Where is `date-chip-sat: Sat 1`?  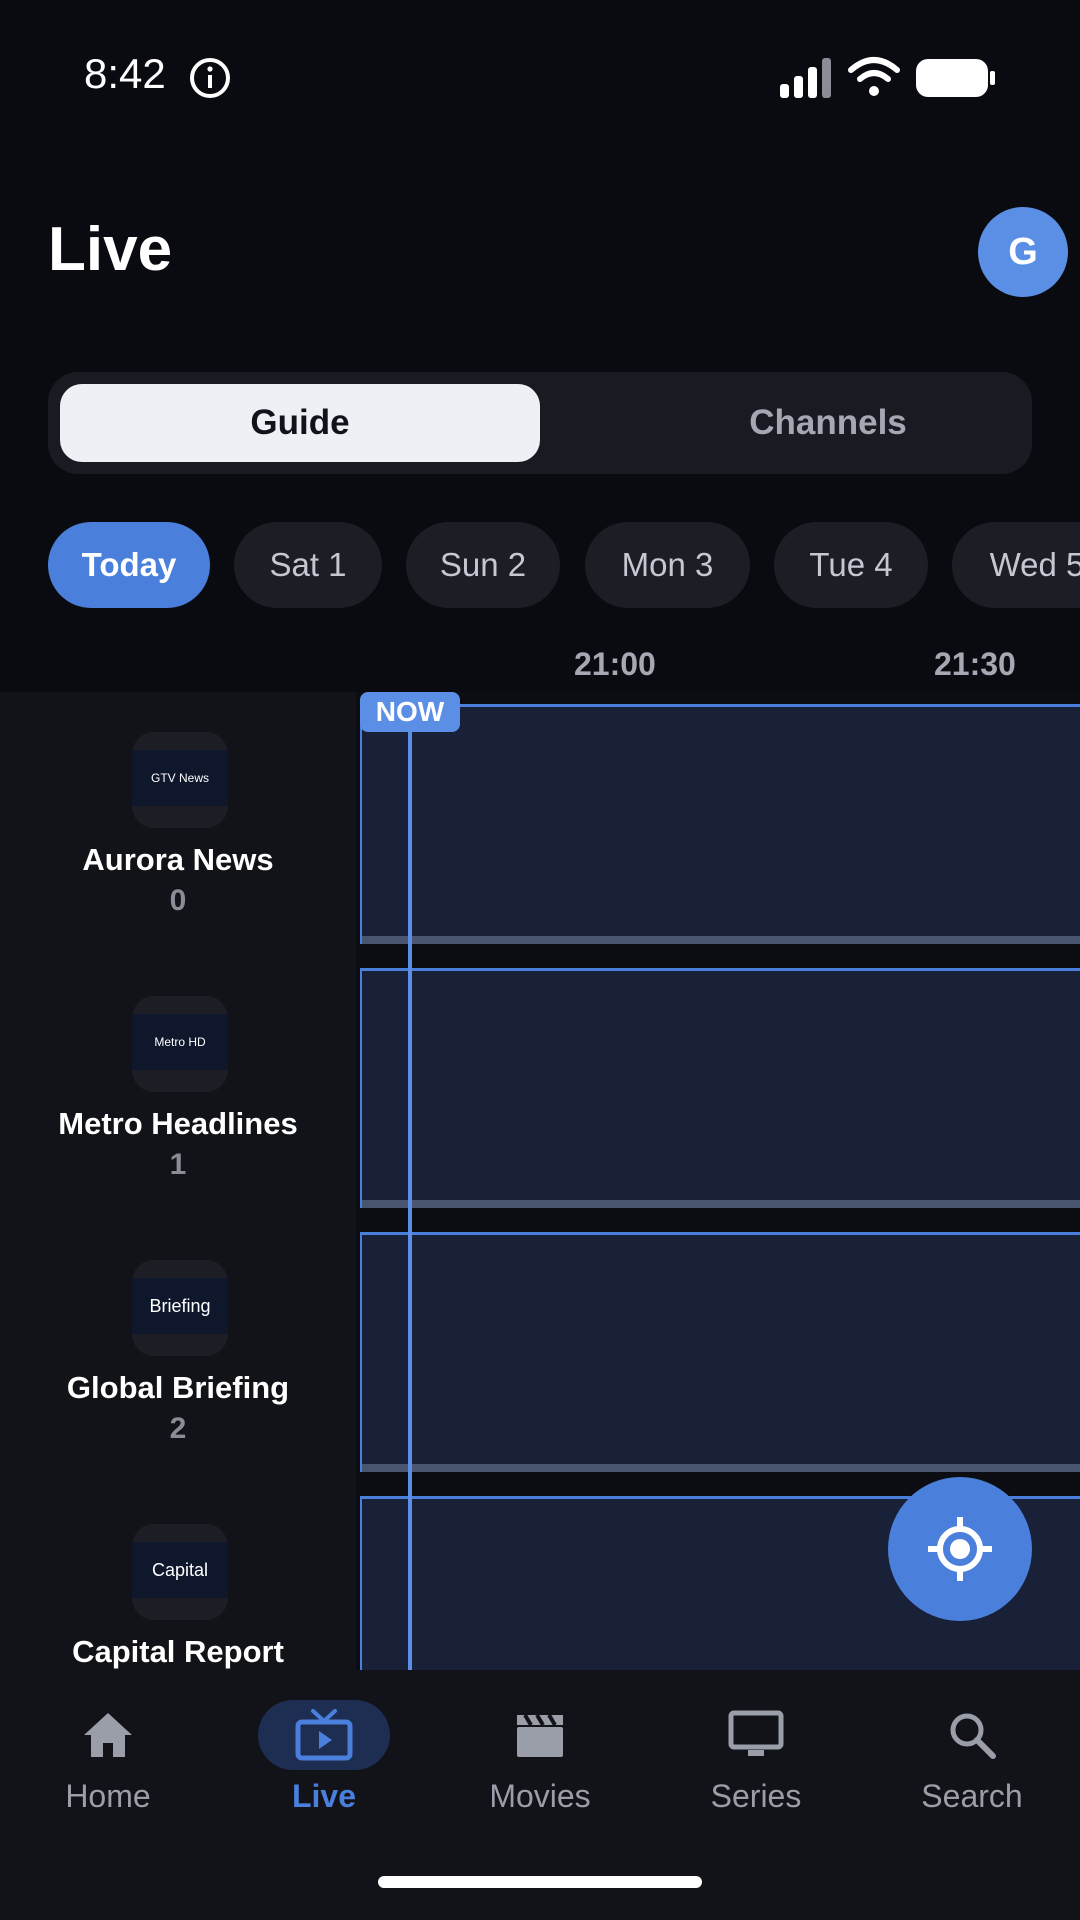 date-chip-sat: Sat 1 is located at coordinates (308, 565).